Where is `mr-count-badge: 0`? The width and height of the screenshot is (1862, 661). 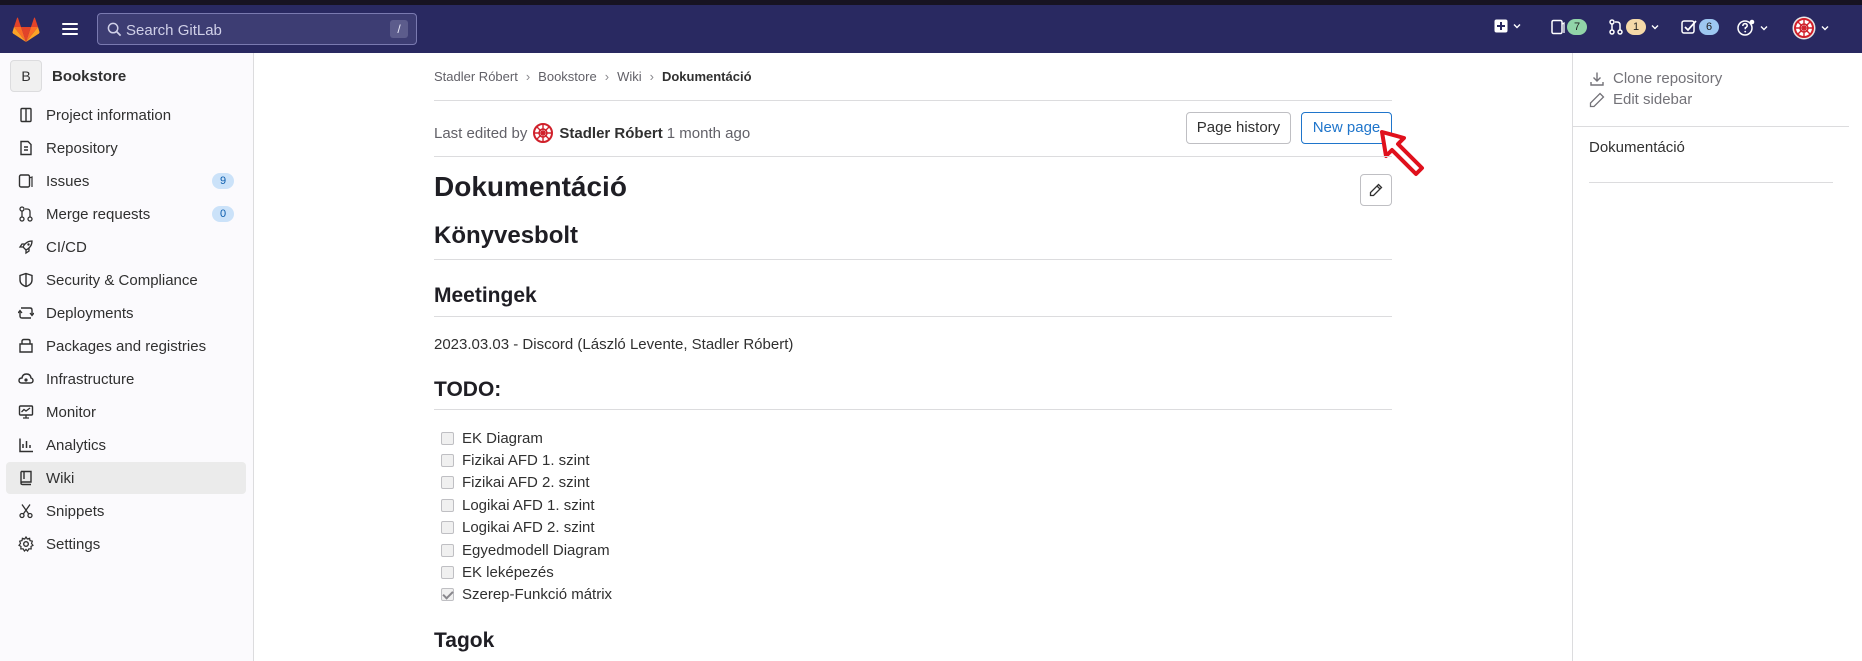
mr-count-badge: 0 is located at coordinates (223, 214).